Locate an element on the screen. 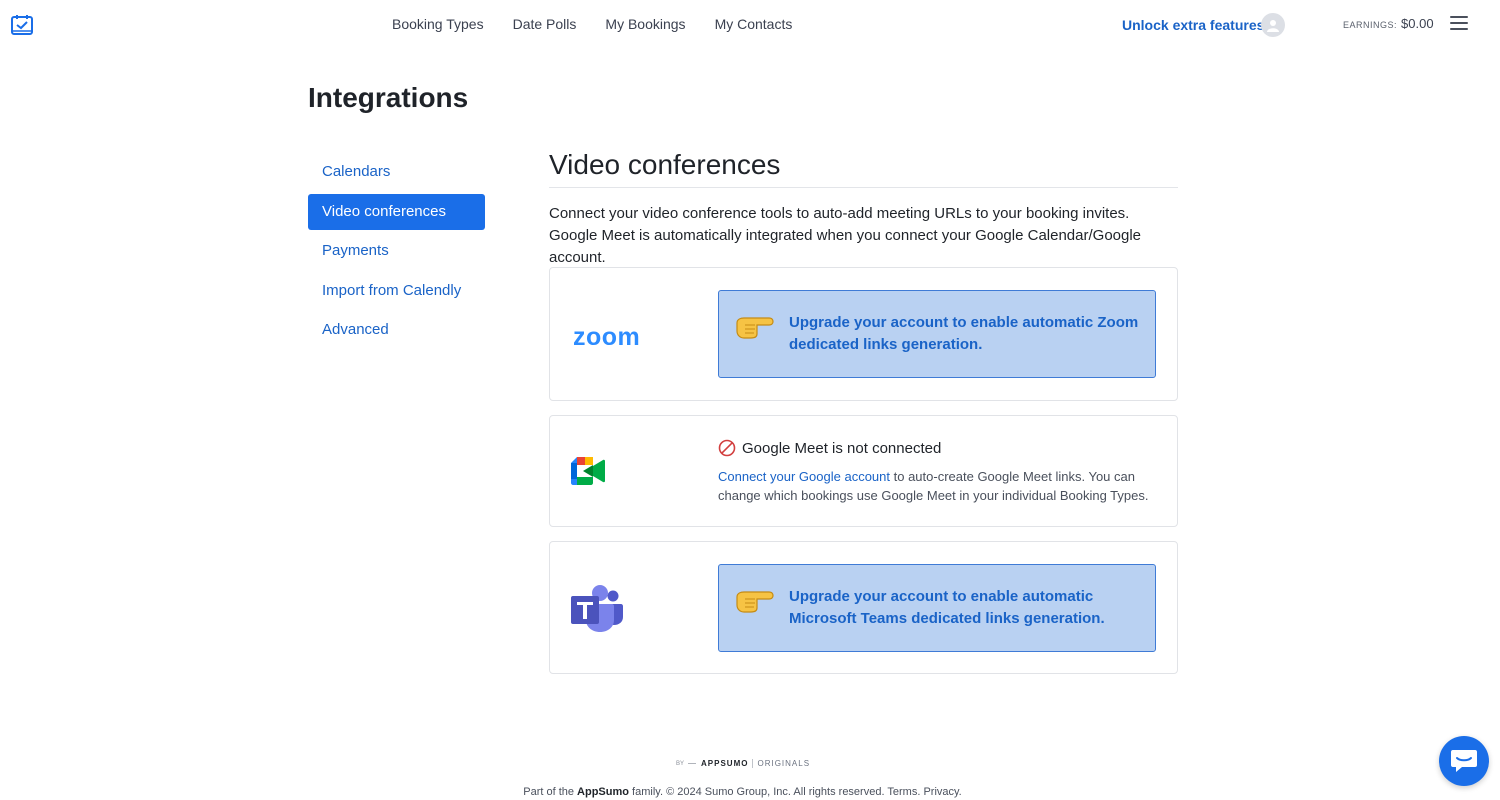 The height and width of the screenshot is (800, 1500). google-meet-logo-icon is located at coordinates (588, 471).